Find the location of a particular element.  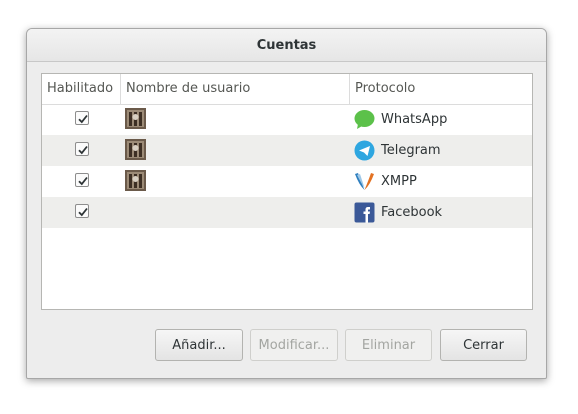

account-row: Telegram is located at coordinates (287, 150).